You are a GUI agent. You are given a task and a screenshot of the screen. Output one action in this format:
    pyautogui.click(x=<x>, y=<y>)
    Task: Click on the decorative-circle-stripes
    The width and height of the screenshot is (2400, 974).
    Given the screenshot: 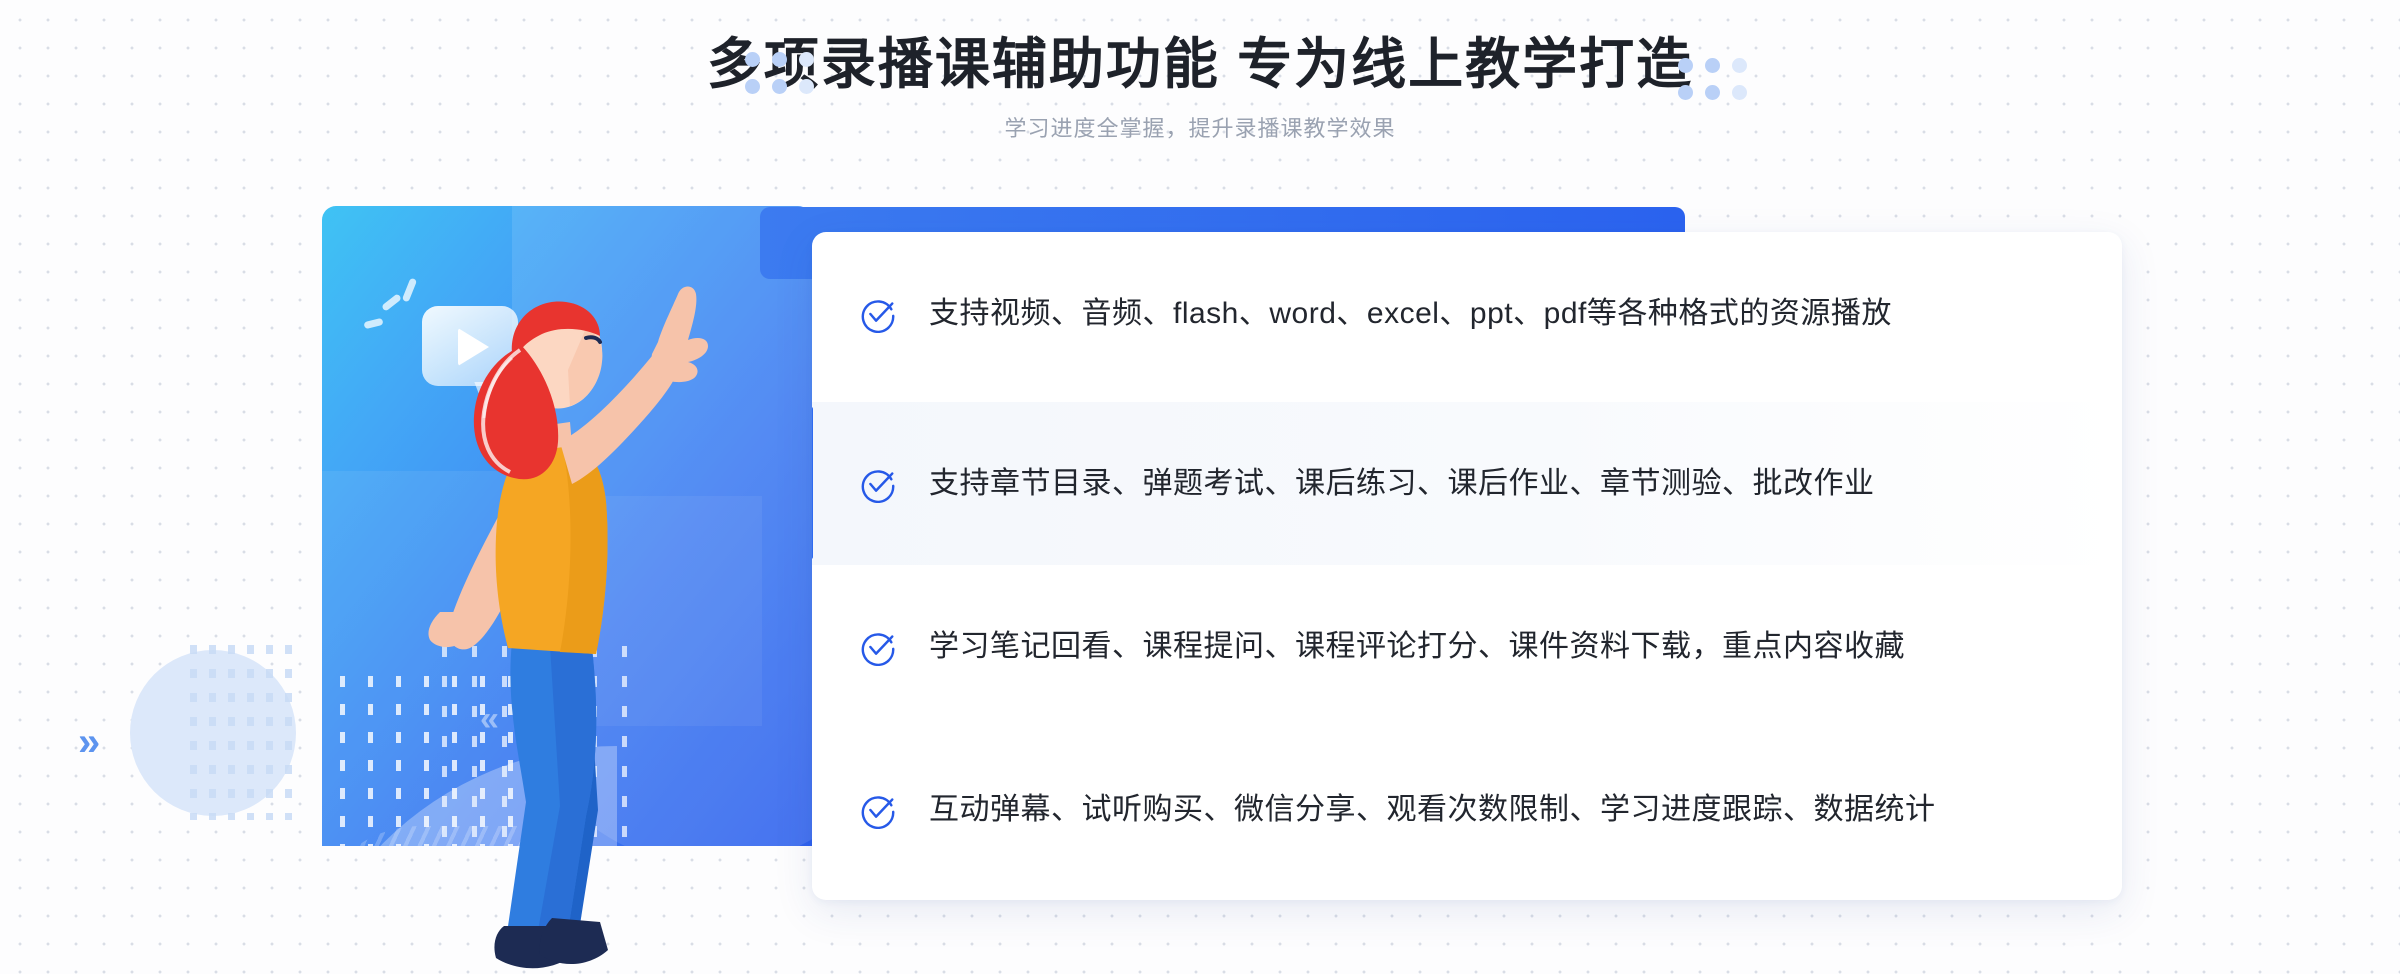 What is the action you would take?
    pyautogui.click(x=245, y=732)
    